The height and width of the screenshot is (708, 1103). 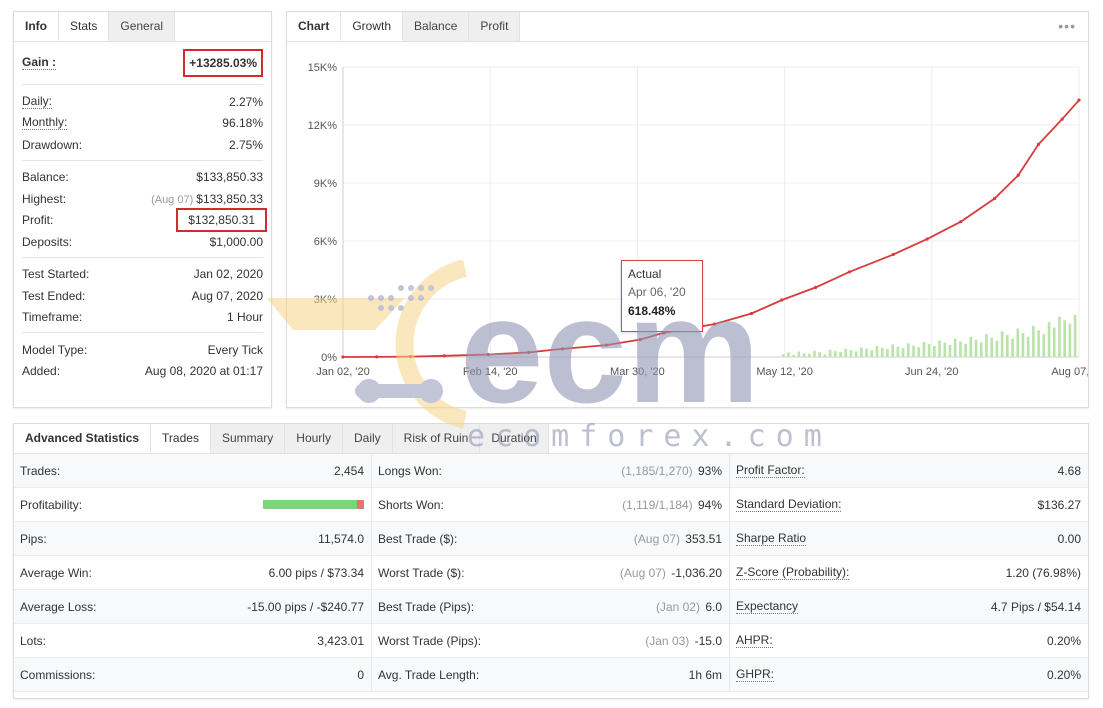 I want to click on stat-value: 3,423.01, so click(x=340, y=640).